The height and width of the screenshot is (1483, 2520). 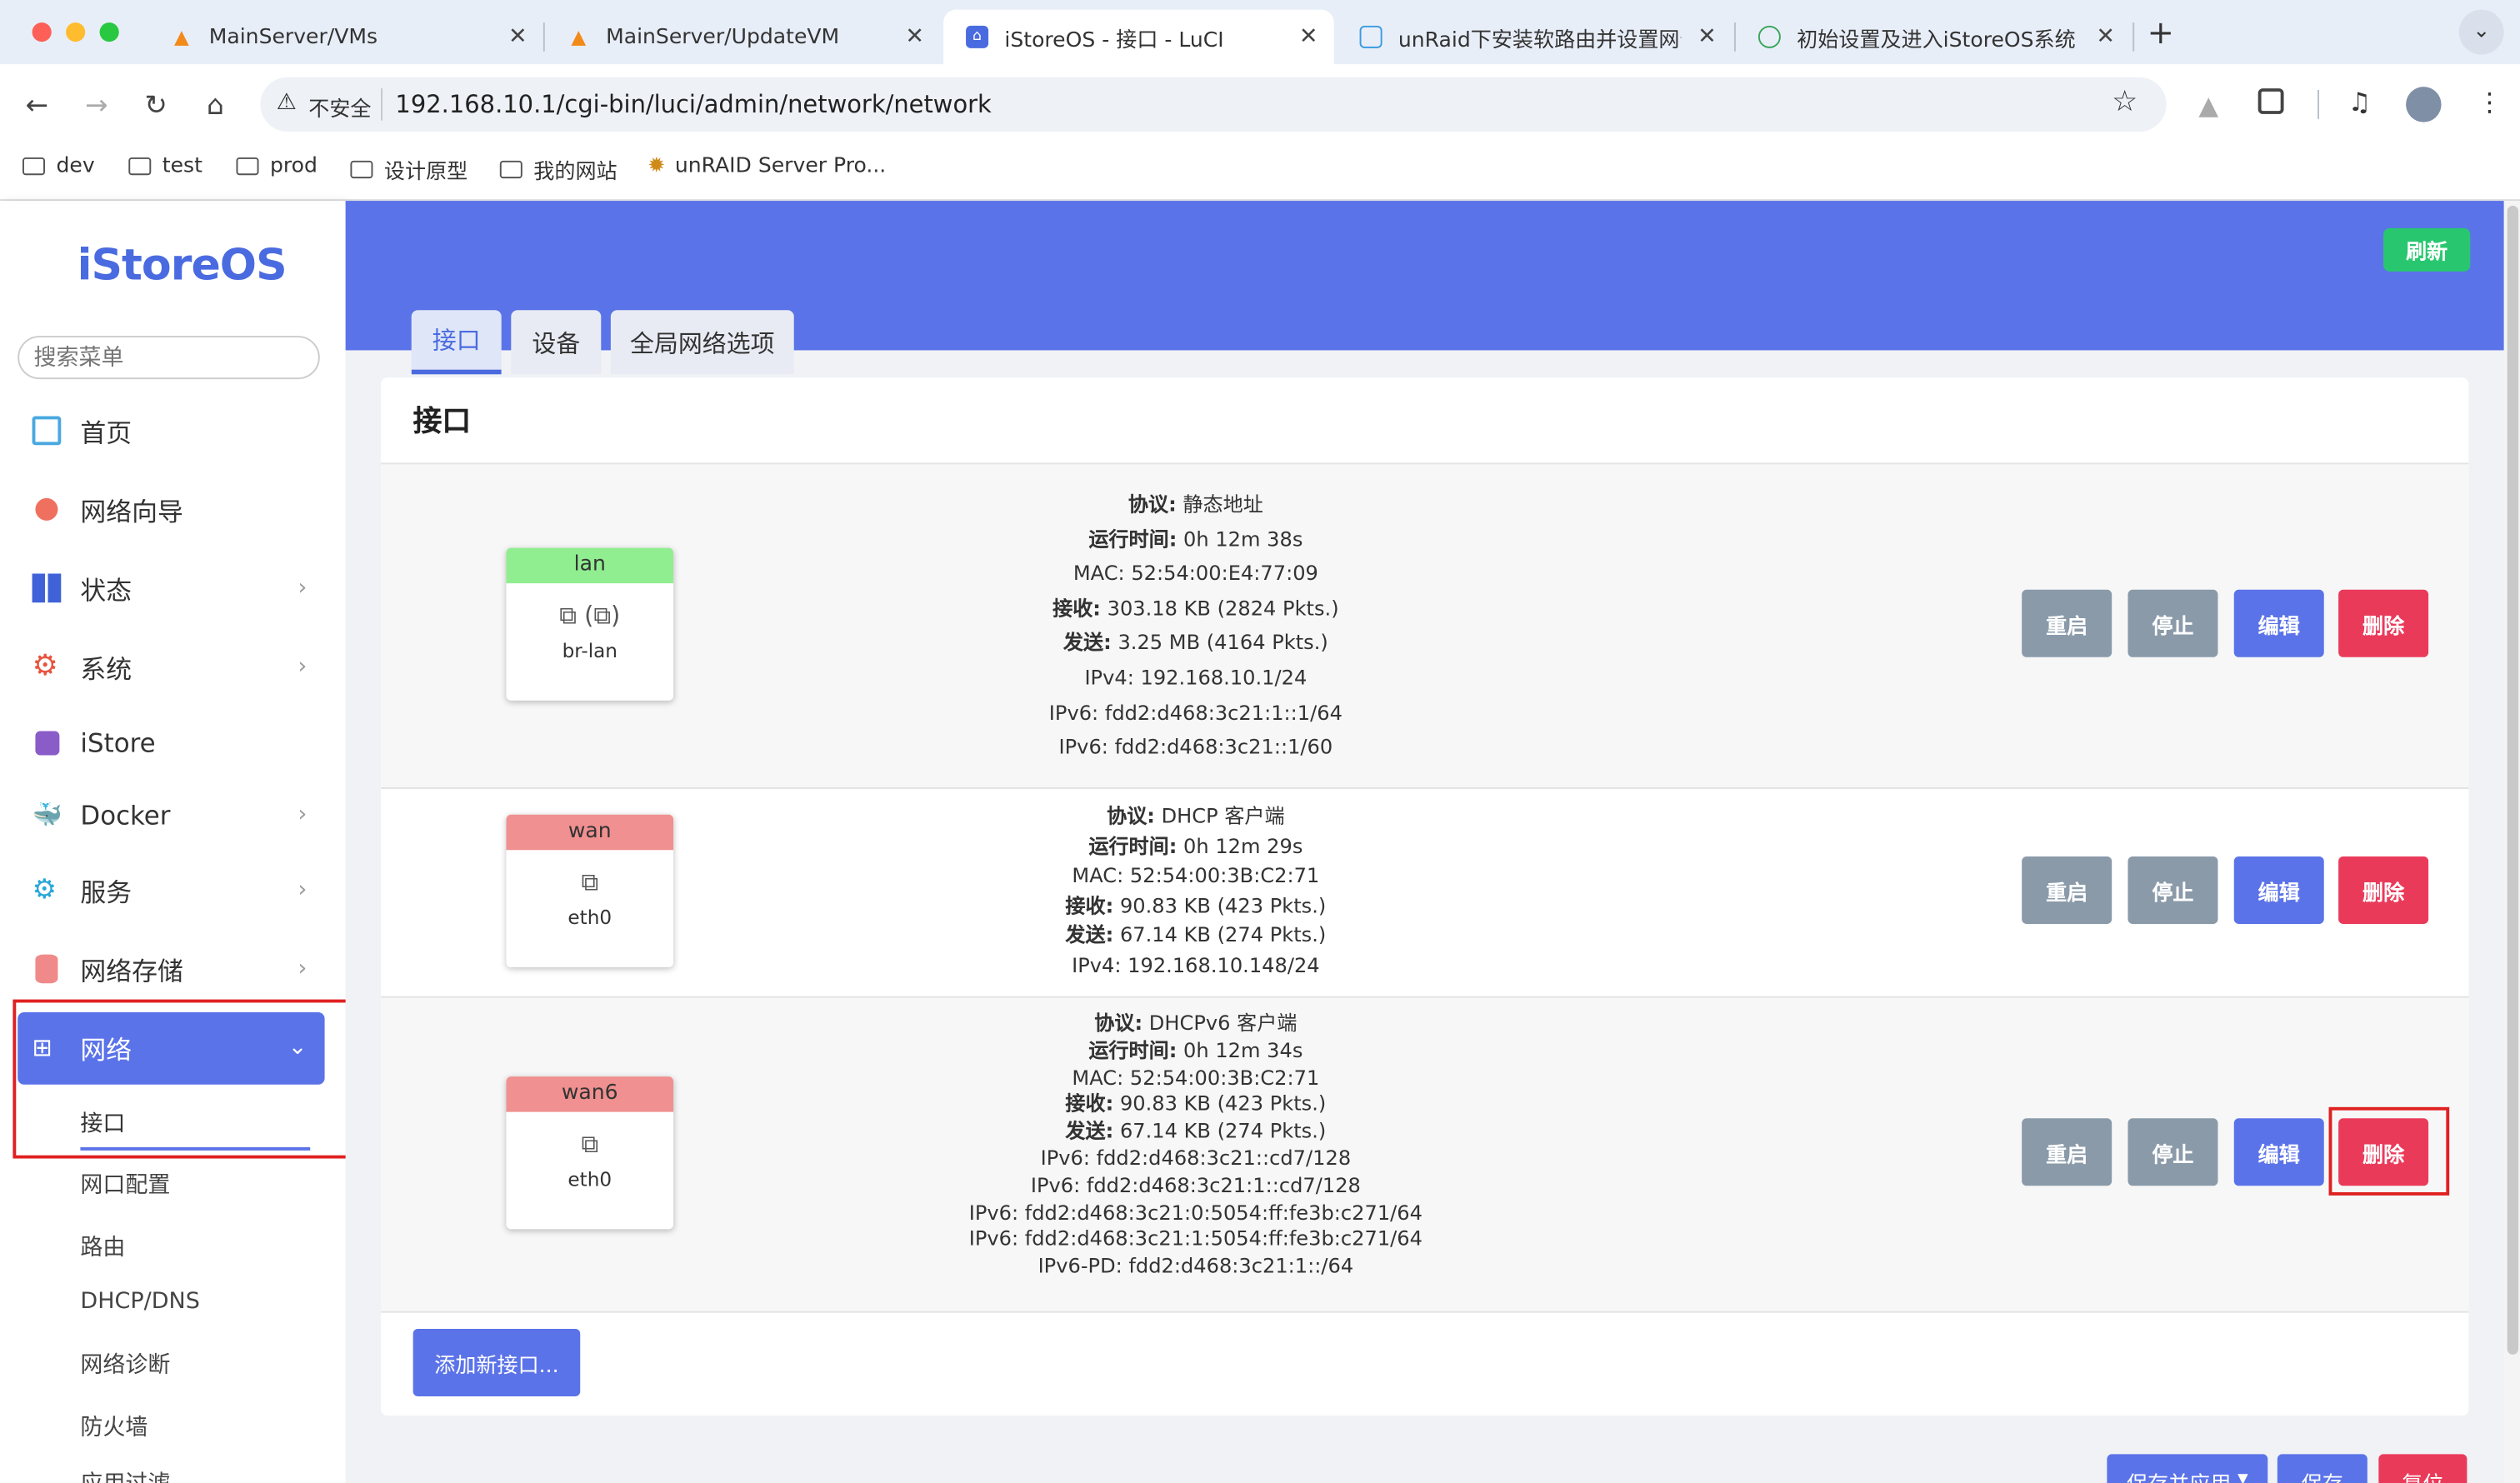 I want to click on save-apply-button: 保存并应用 ▾, so click(x=2187, y=1469).